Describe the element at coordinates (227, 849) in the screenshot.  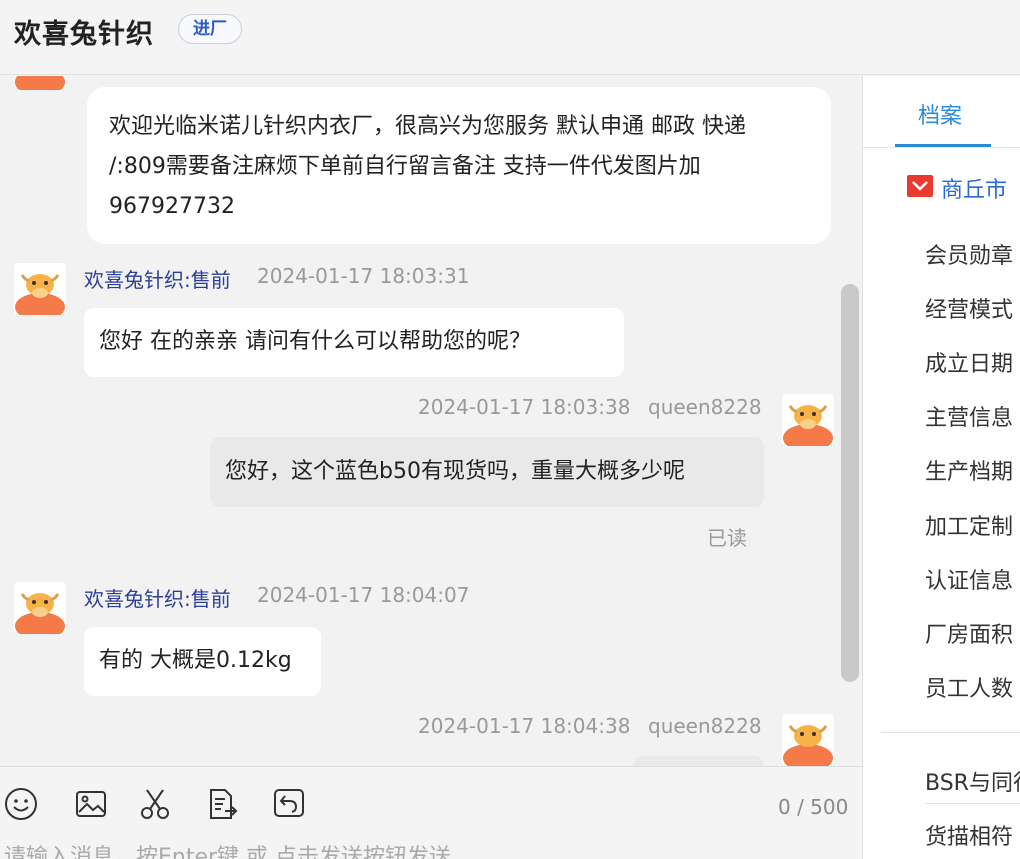
I see `message-input: 请输入消息，按Enter键 或 点击发送按钮发送` at that location.